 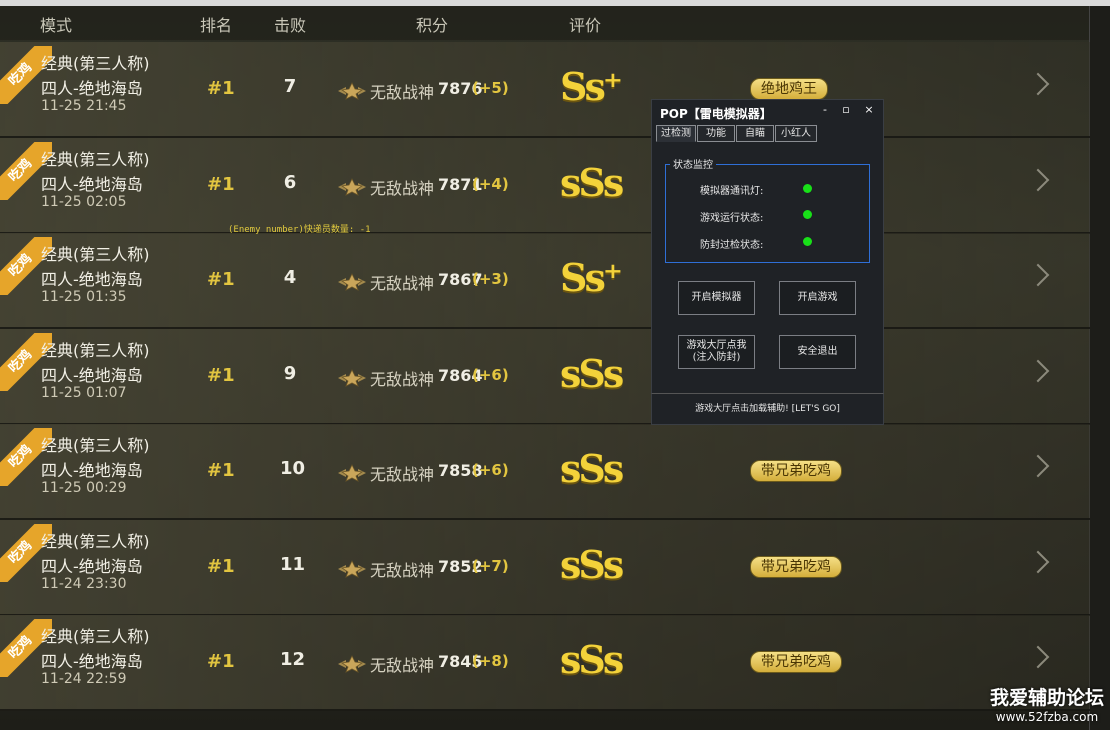 I want to click on tab-bypass: 过检测, so click(x=676, y=133).